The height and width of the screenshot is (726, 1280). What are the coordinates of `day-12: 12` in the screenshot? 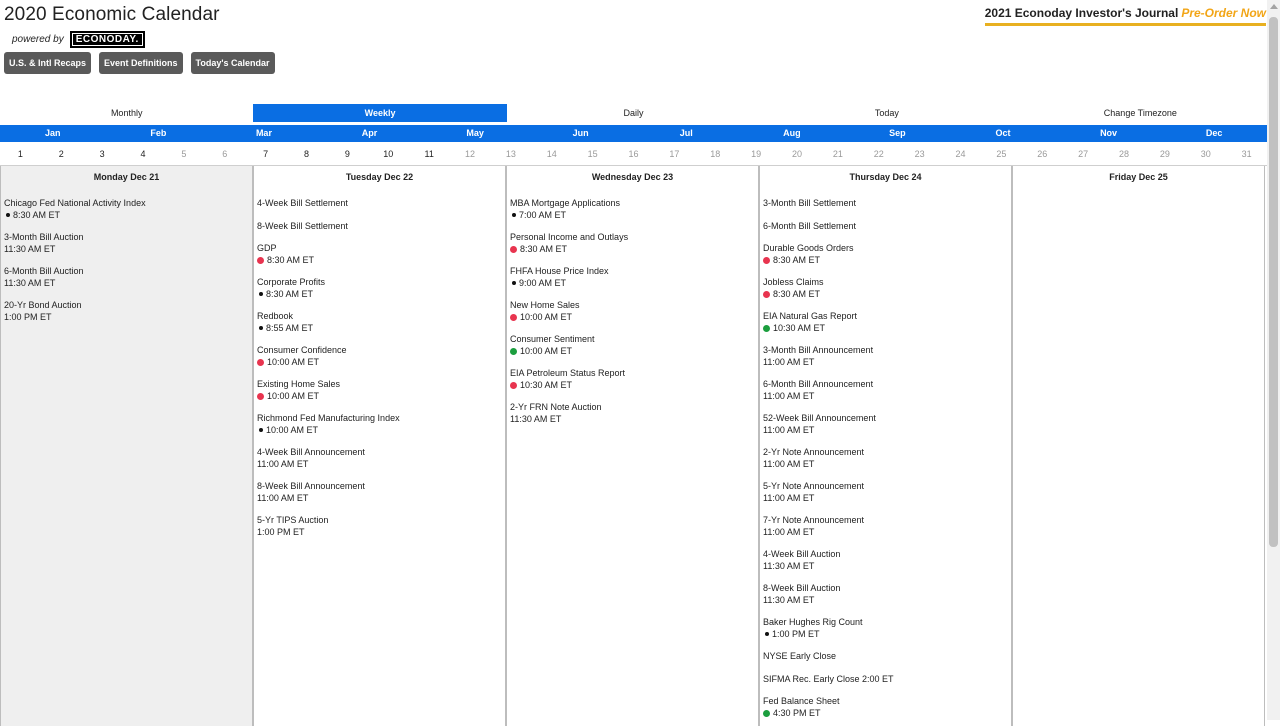 It's located at (470, 154).